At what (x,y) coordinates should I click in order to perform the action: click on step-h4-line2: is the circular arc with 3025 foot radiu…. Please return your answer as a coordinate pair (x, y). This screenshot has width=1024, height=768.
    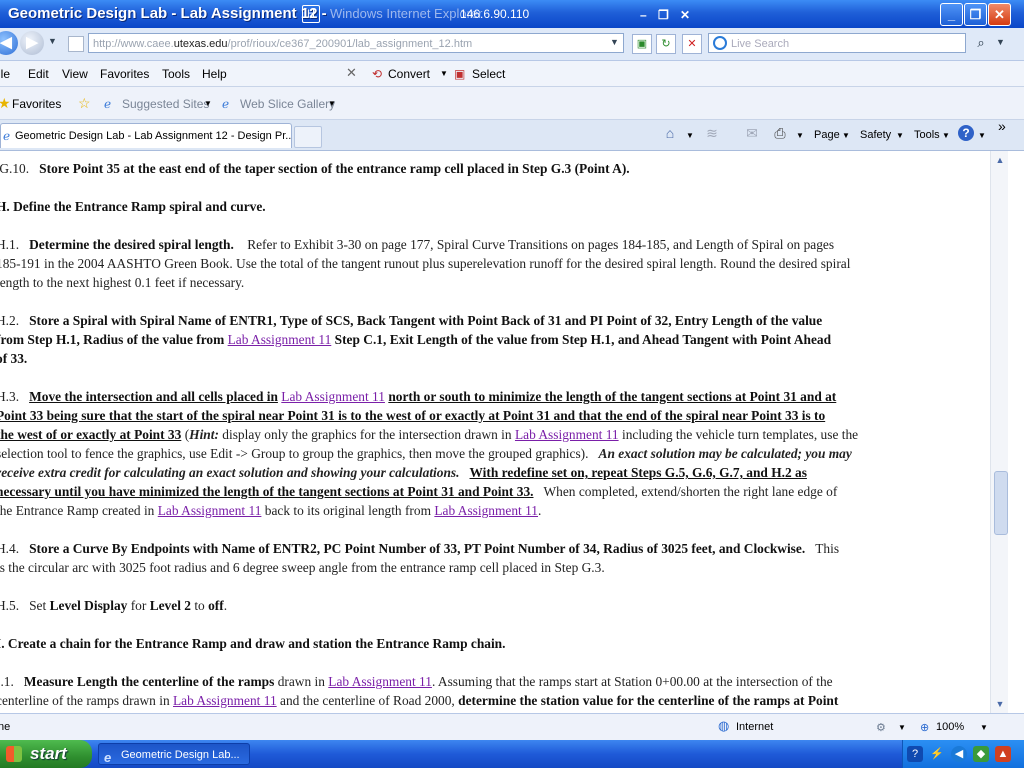
    Looking at the image, I should click on (302, 567).